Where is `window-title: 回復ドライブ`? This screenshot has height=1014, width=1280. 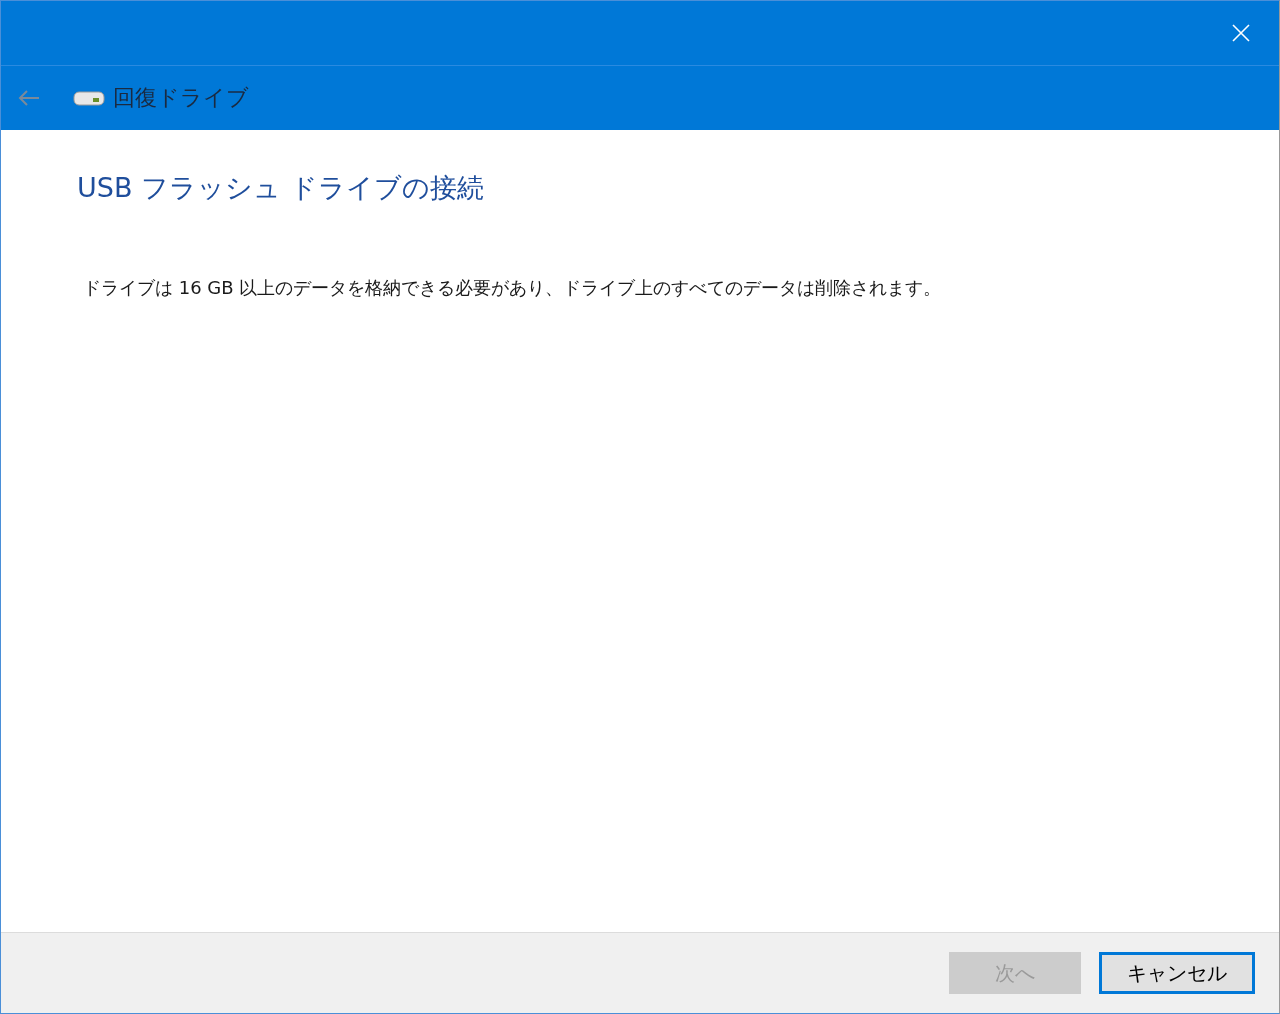
window-title: 回復ドライブ is located at coordinates (181, 98).